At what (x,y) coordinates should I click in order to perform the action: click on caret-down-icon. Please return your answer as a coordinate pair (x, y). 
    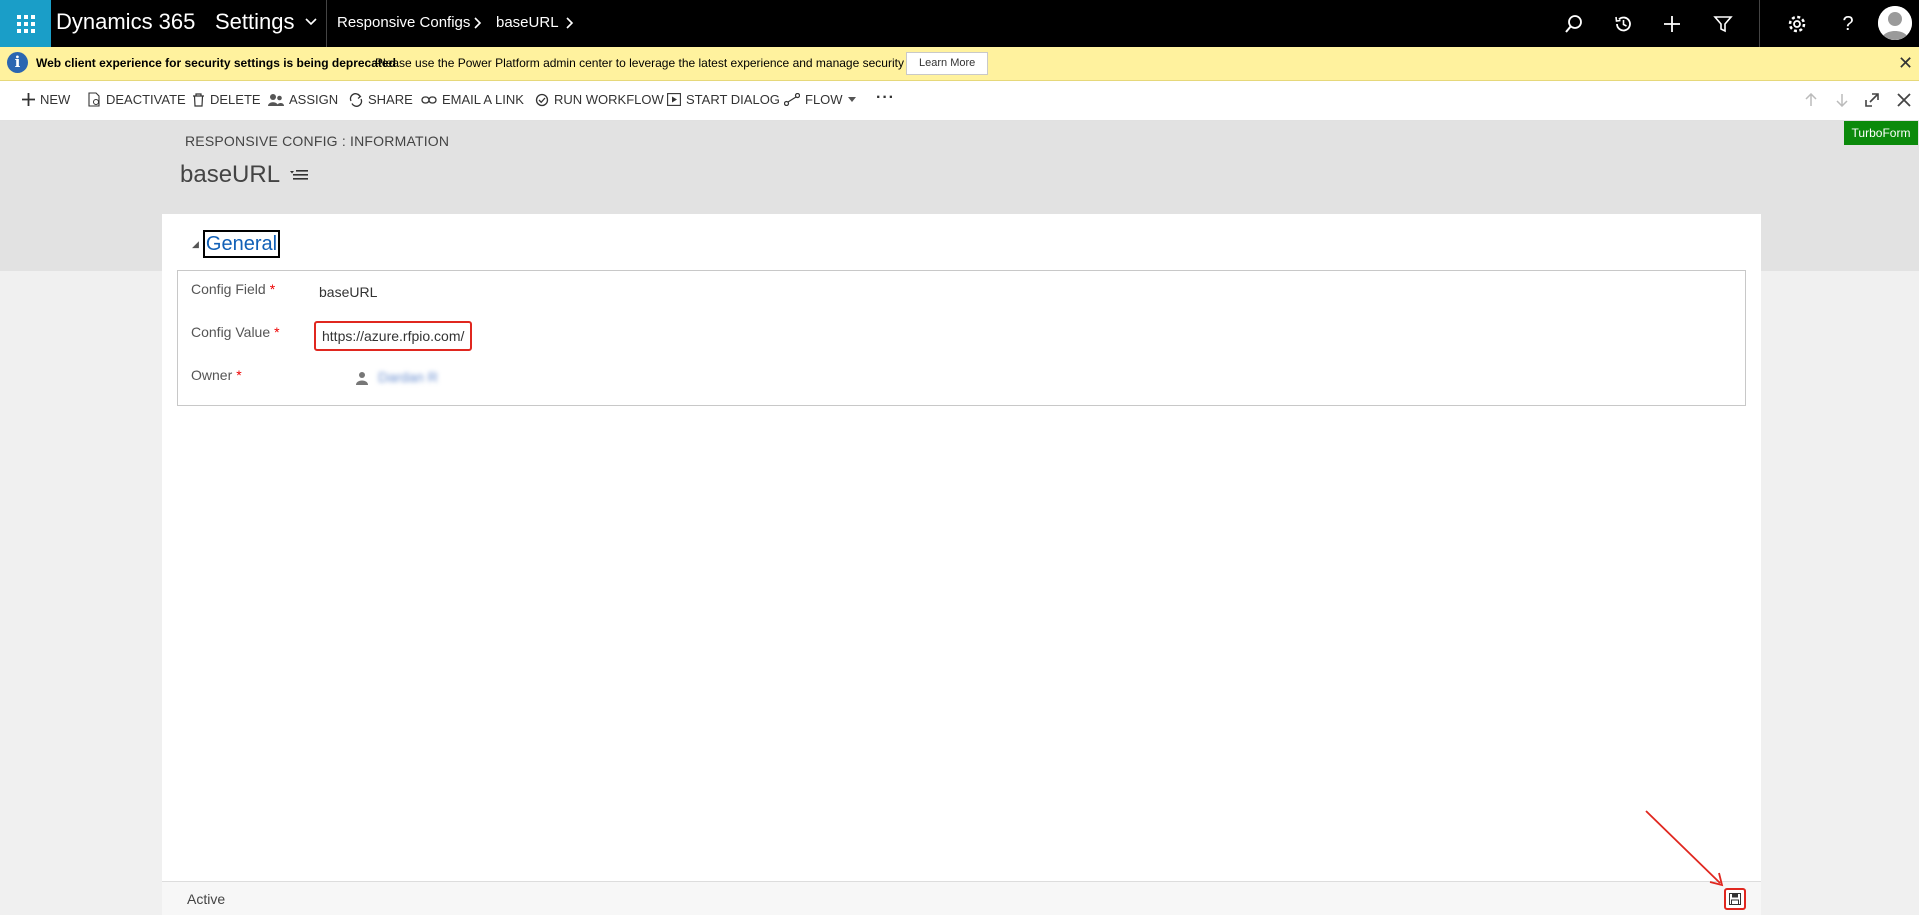
    Looking at the image, I should click on (851, 99).